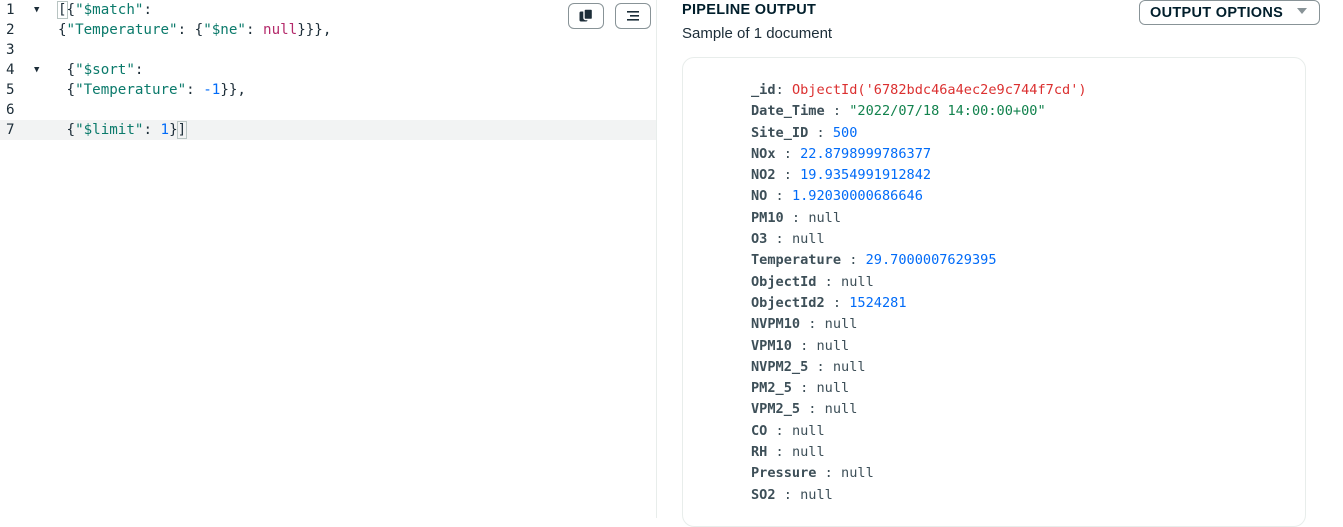 This screenshot has height=527, width=1343. I want to click on line-number: 2, so click(10, 30).